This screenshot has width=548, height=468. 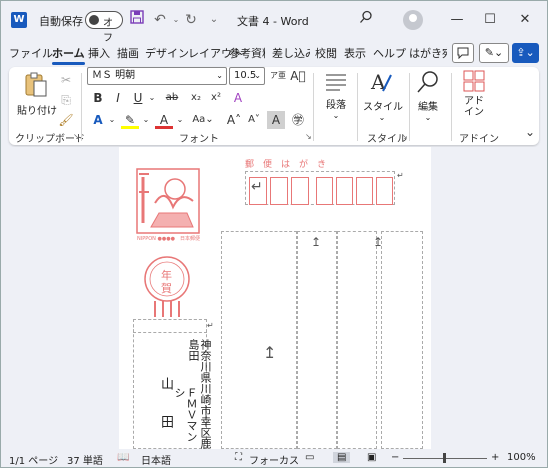 What do you see at coordinates (172, 98) in the screenshot?
I see `strikethrough-icon: ab` at bounding box center [172, 98].